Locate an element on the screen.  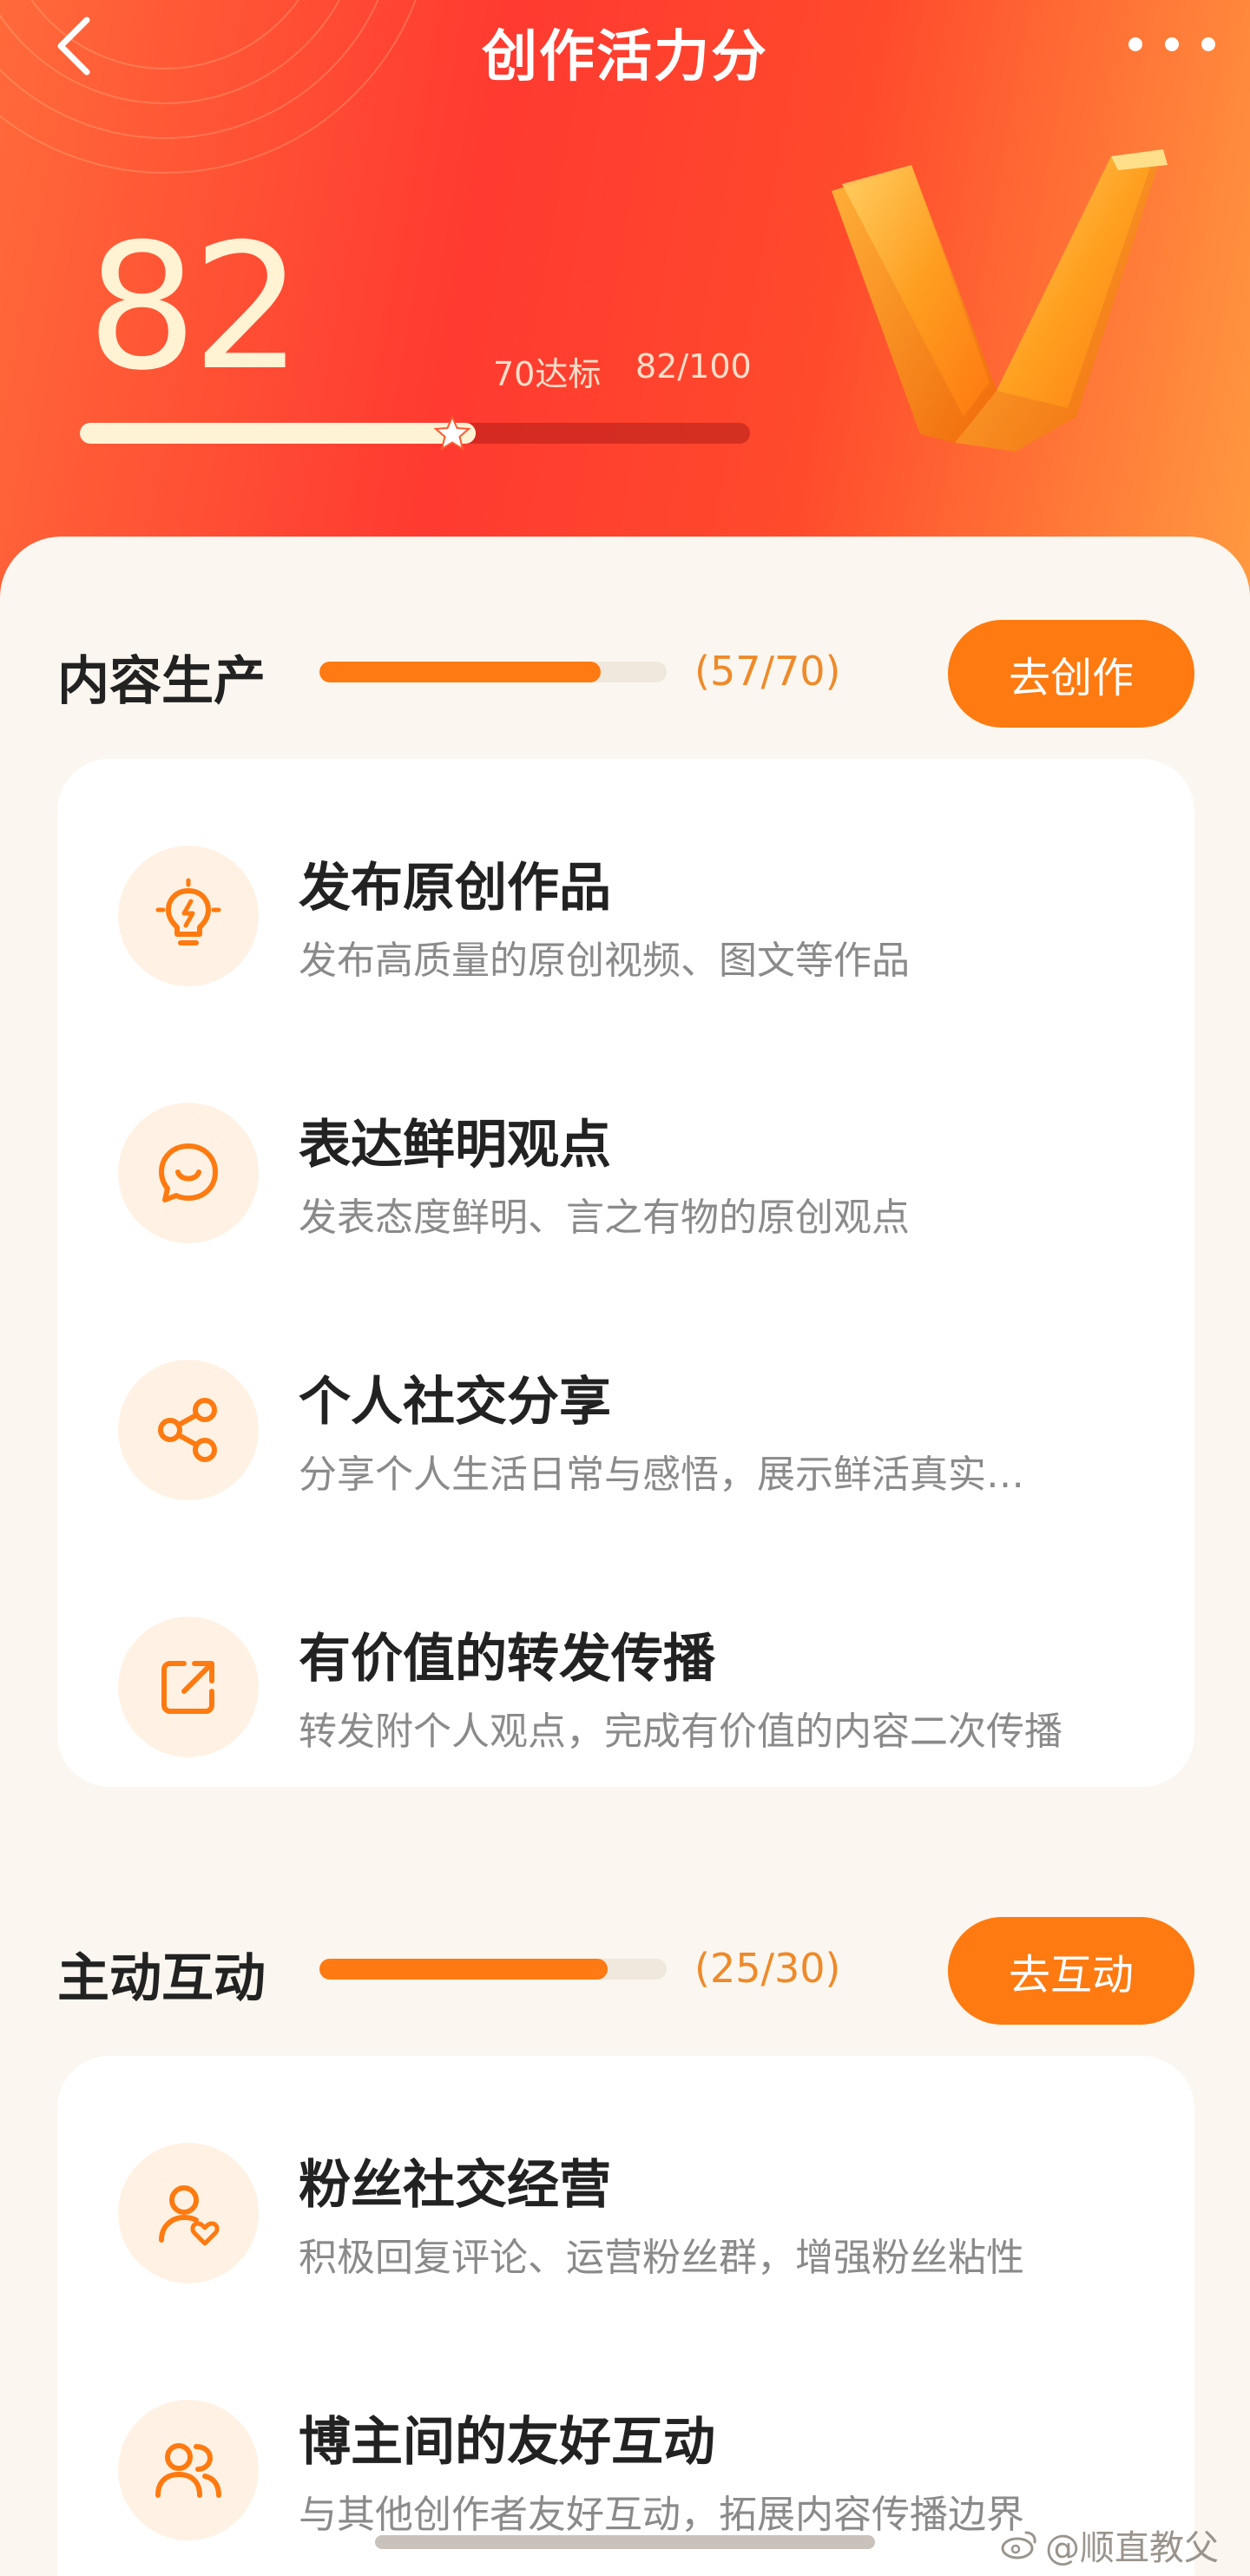
fan-heart-icon is located at coordinates (188, 2213).